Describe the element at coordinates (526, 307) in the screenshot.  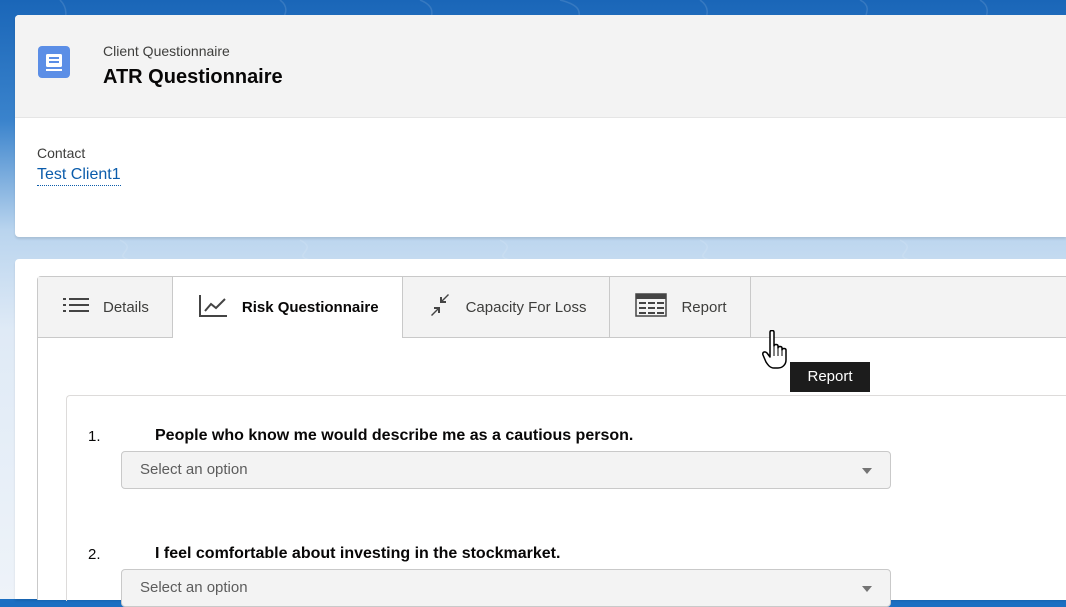
I see `tab-capacity-for-loss-label: Capacity For Loss` at that location.